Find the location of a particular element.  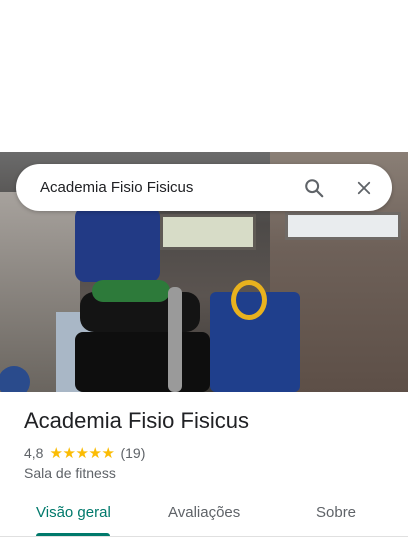

tab-reviews: Avaliações is located at coordinates (204, 512).